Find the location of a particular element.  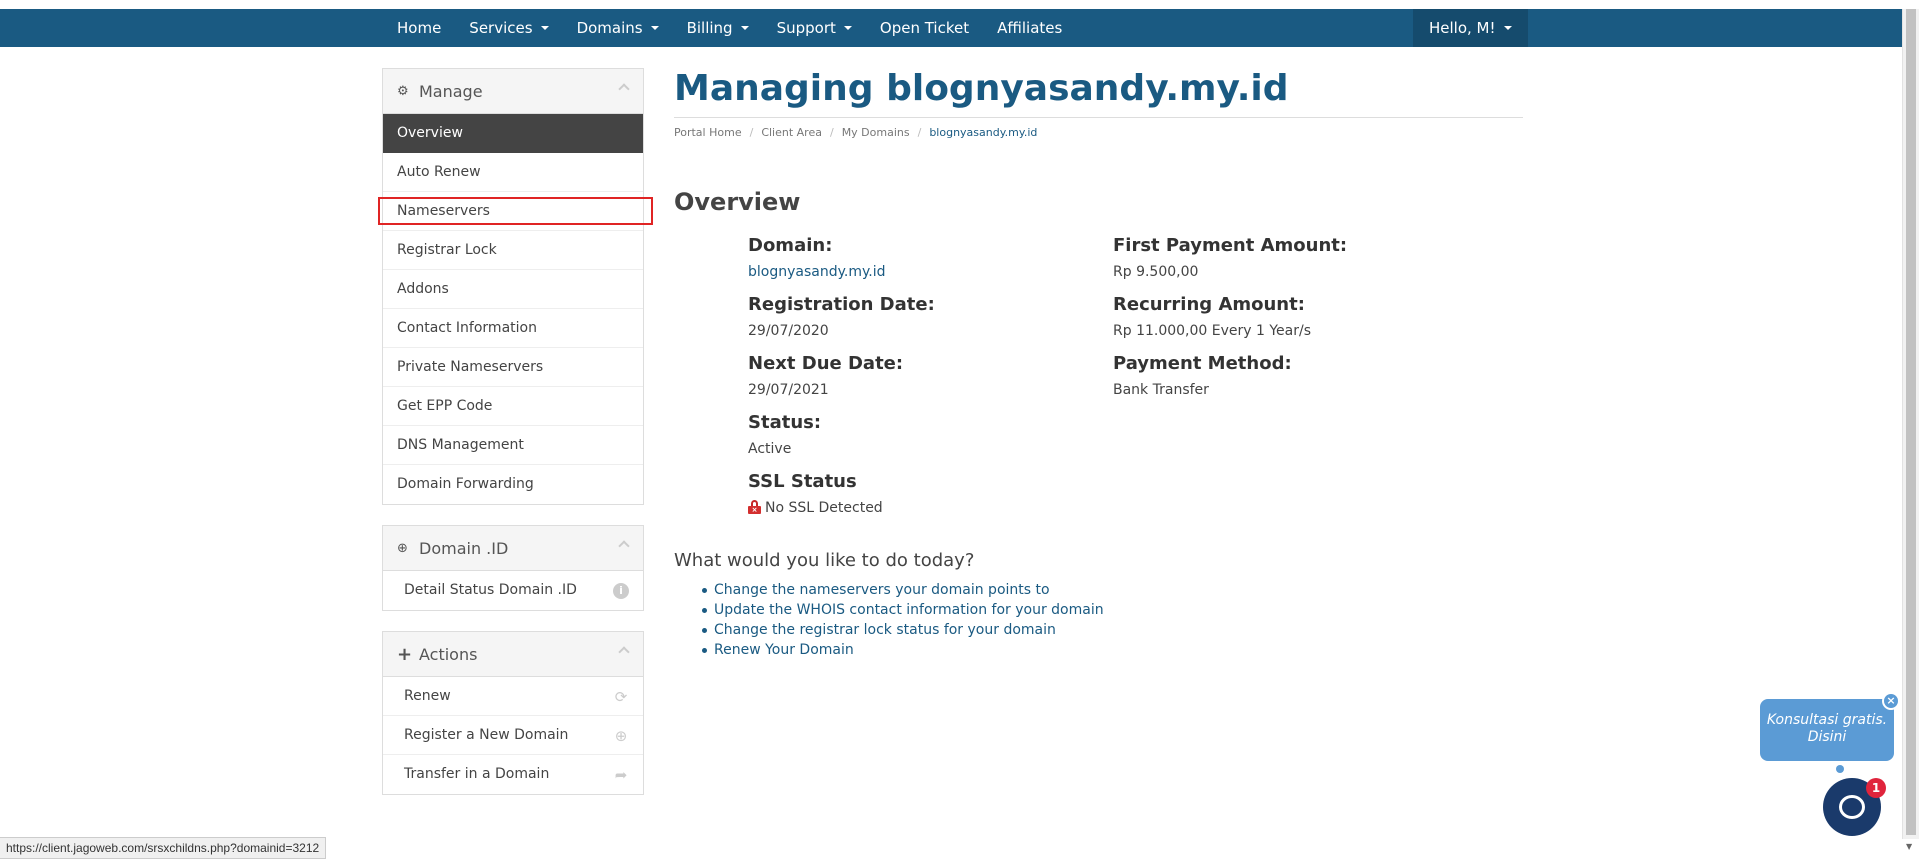

sidebar-item-nameservers: Nameservers is located at coordinates (513, 211).